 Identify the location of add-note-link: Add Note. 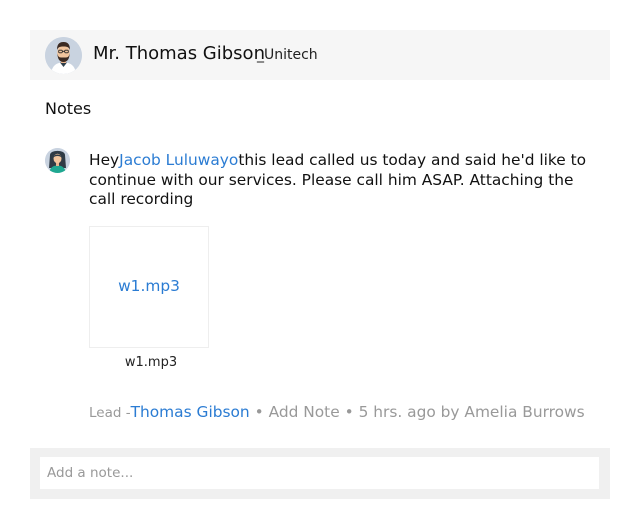
(304, 412).